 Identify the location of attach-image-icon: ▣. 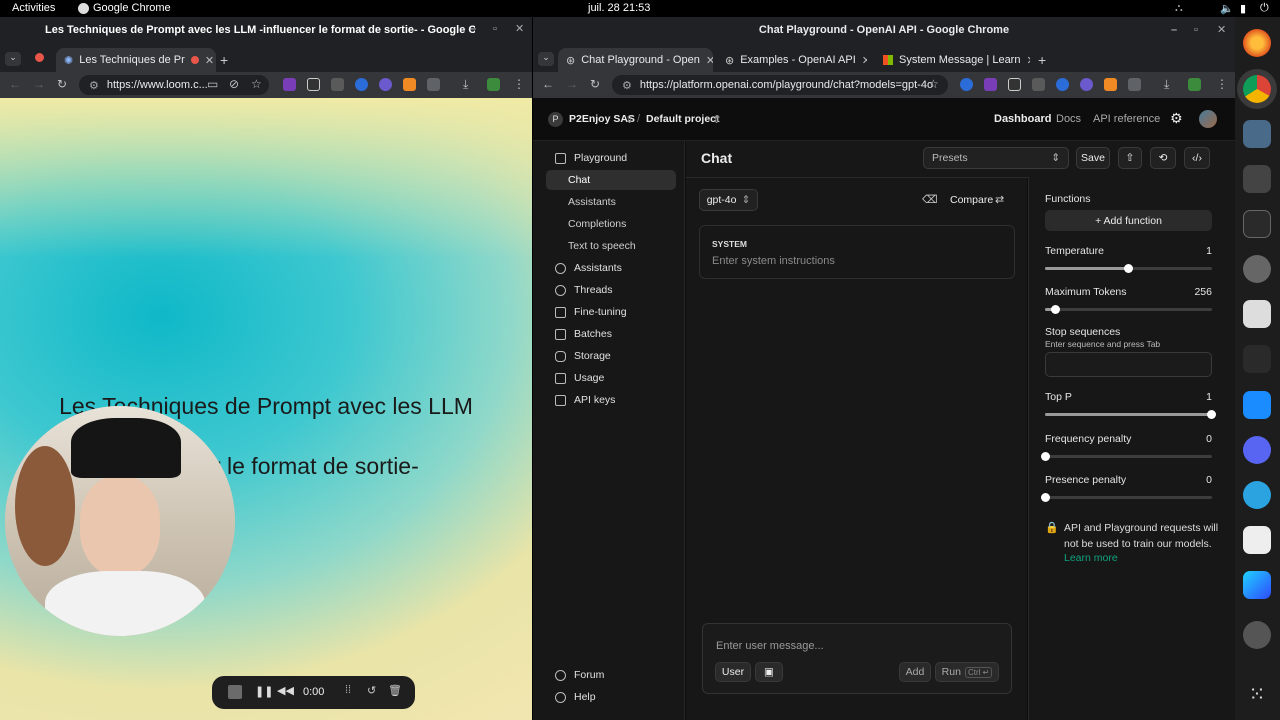
(769, 672).